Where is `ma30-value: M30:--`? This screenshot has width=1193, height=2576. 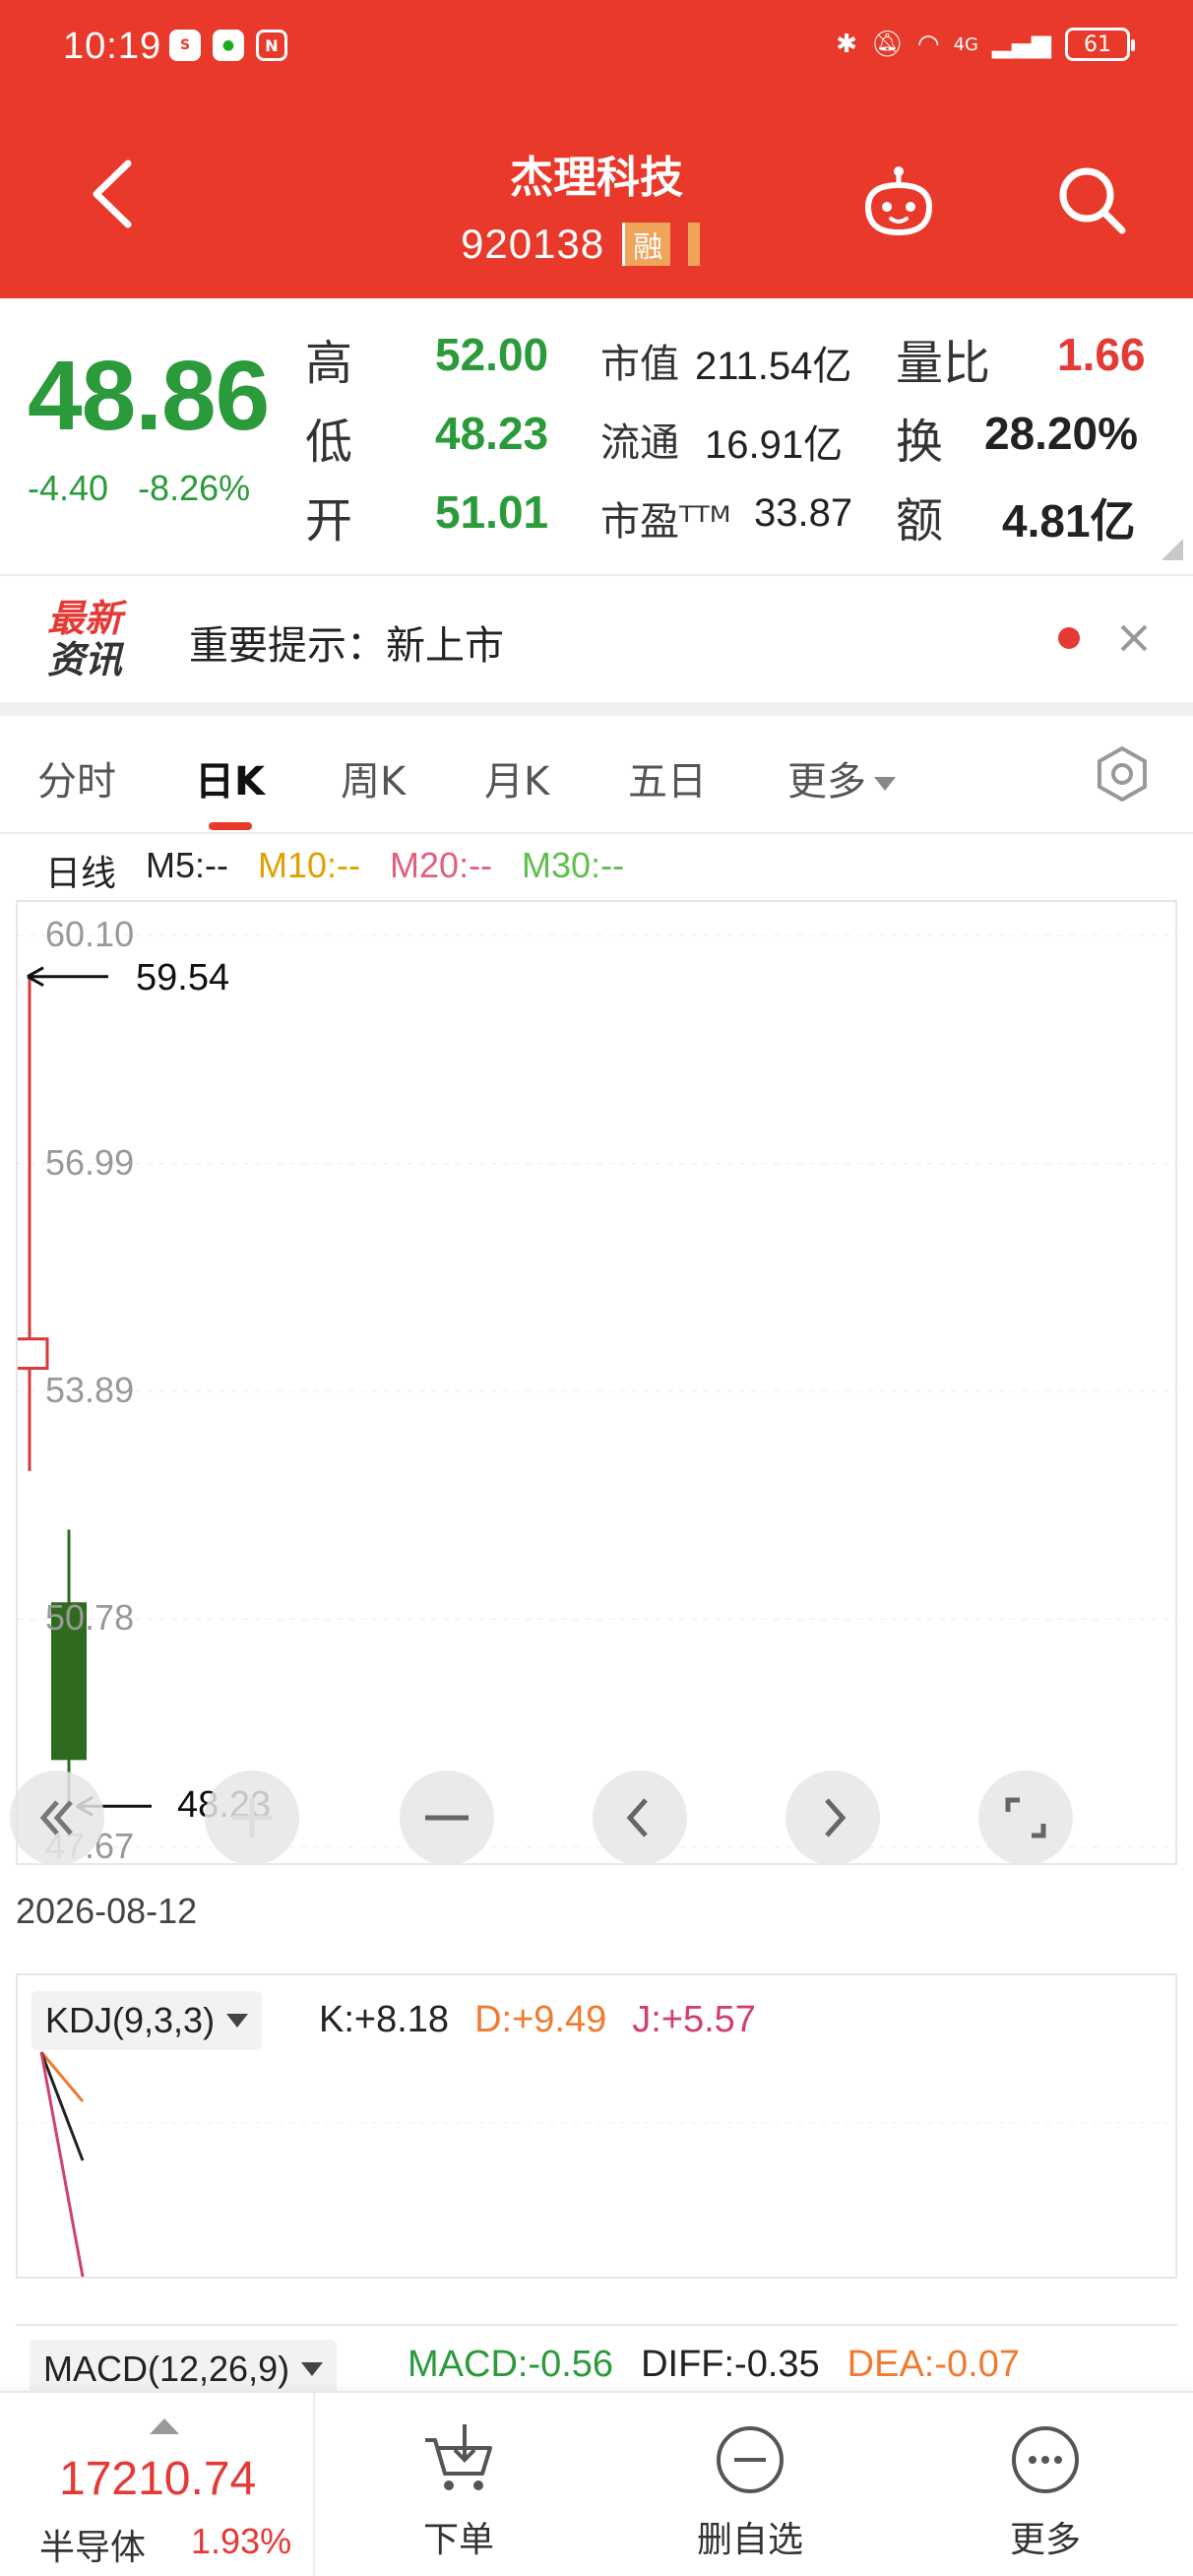
ma30-value: M30:-- is located at coordinates (573, 865).